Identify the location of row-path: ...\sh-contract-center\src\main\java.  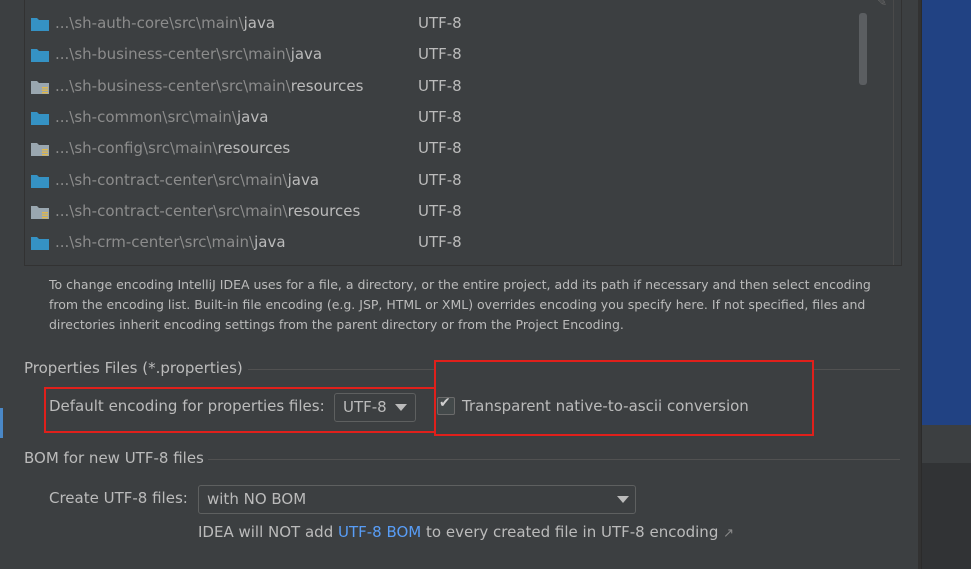
(187, 180).